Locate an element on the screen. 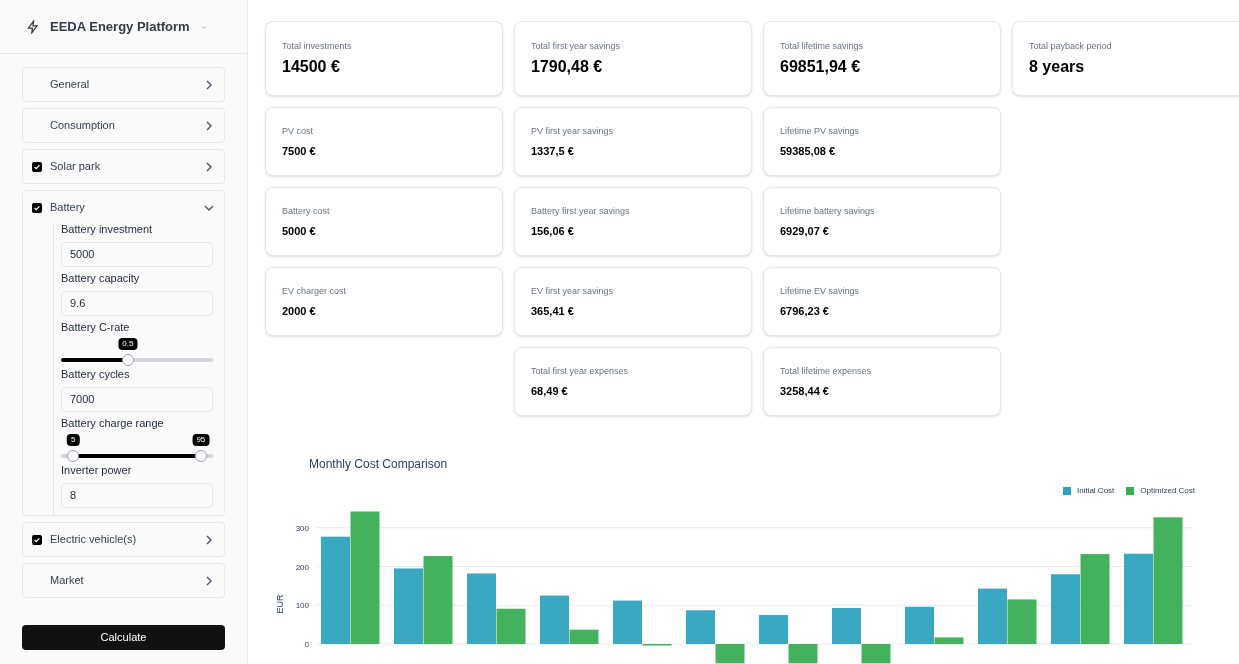  stat-value: 59385,08 € is located at coordinates (808, 151).